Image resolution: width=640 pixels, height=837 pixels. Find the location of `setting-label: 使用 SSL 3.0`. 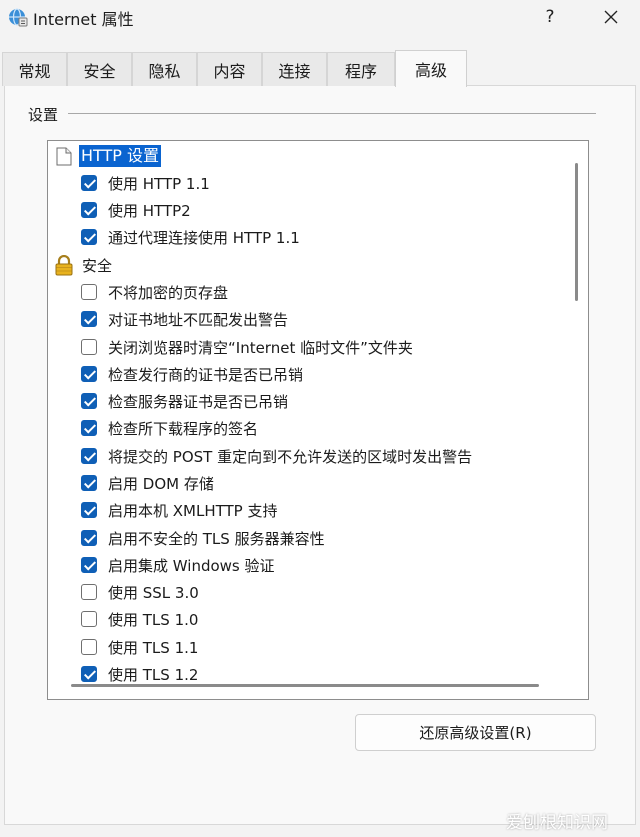

setting-label: 使用 SSL 3.0 is located at coordinates (153, 593).